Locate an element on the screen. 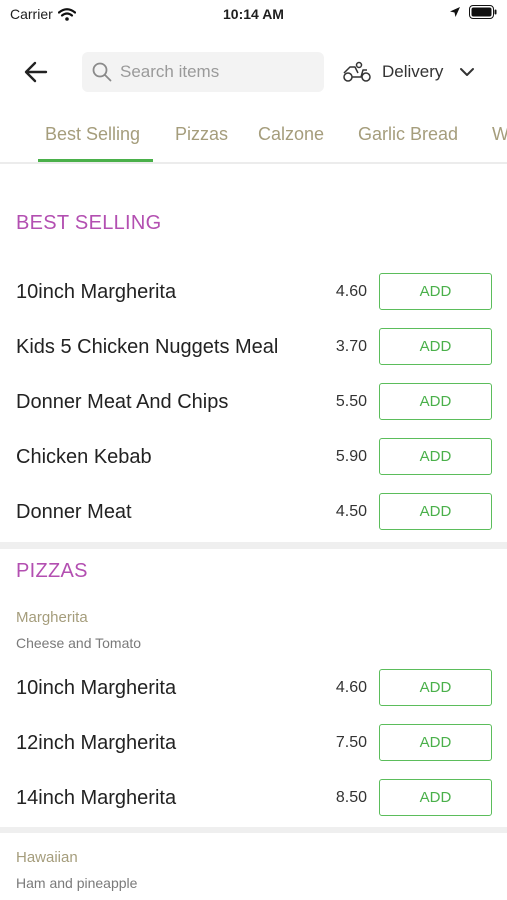 Image resolution: width=507 pixels, height=900 pixels. menu-item-row: 14inch Margherita 8.50 ADD is located at coordinates (253, 806).